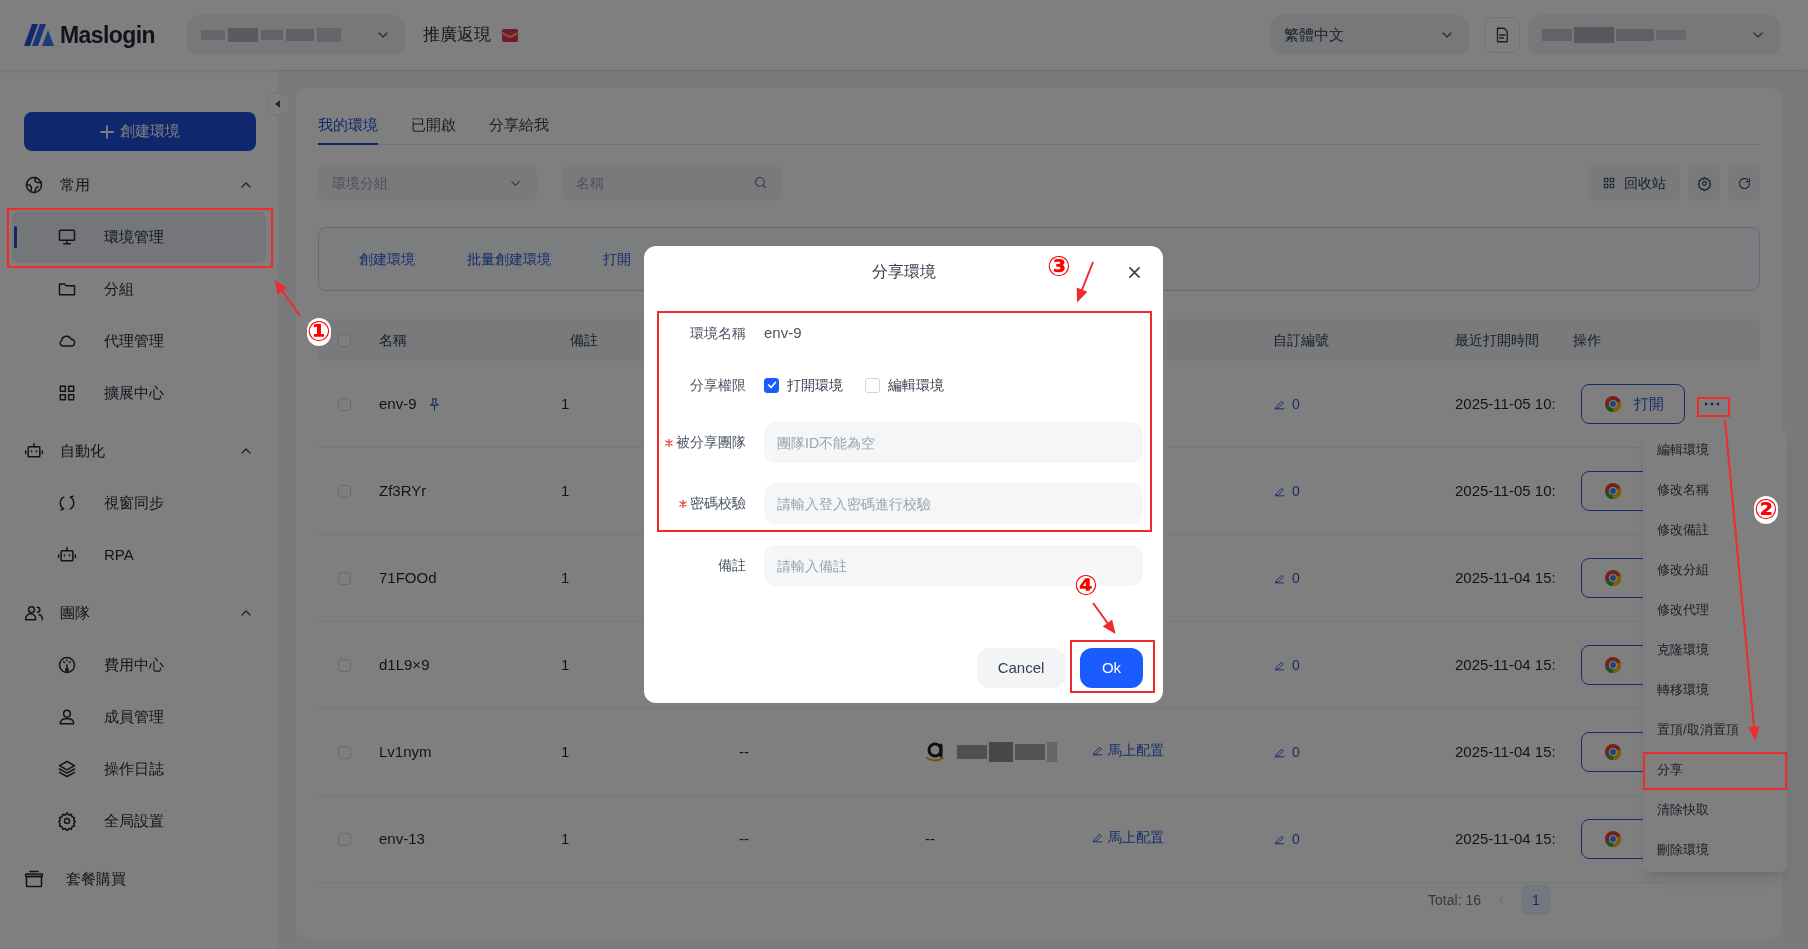  I want to click on refresh-icon, so click(1744, 183).